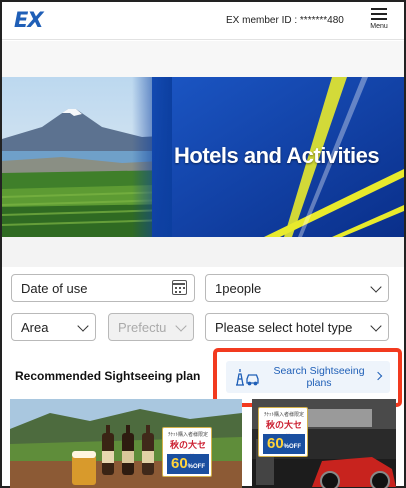 This screenshot has height=488, width=406. What do you see at coordinates (297, 288) in the screenshot?
I see `people-select: 1people` at bounding box center [297, 288].